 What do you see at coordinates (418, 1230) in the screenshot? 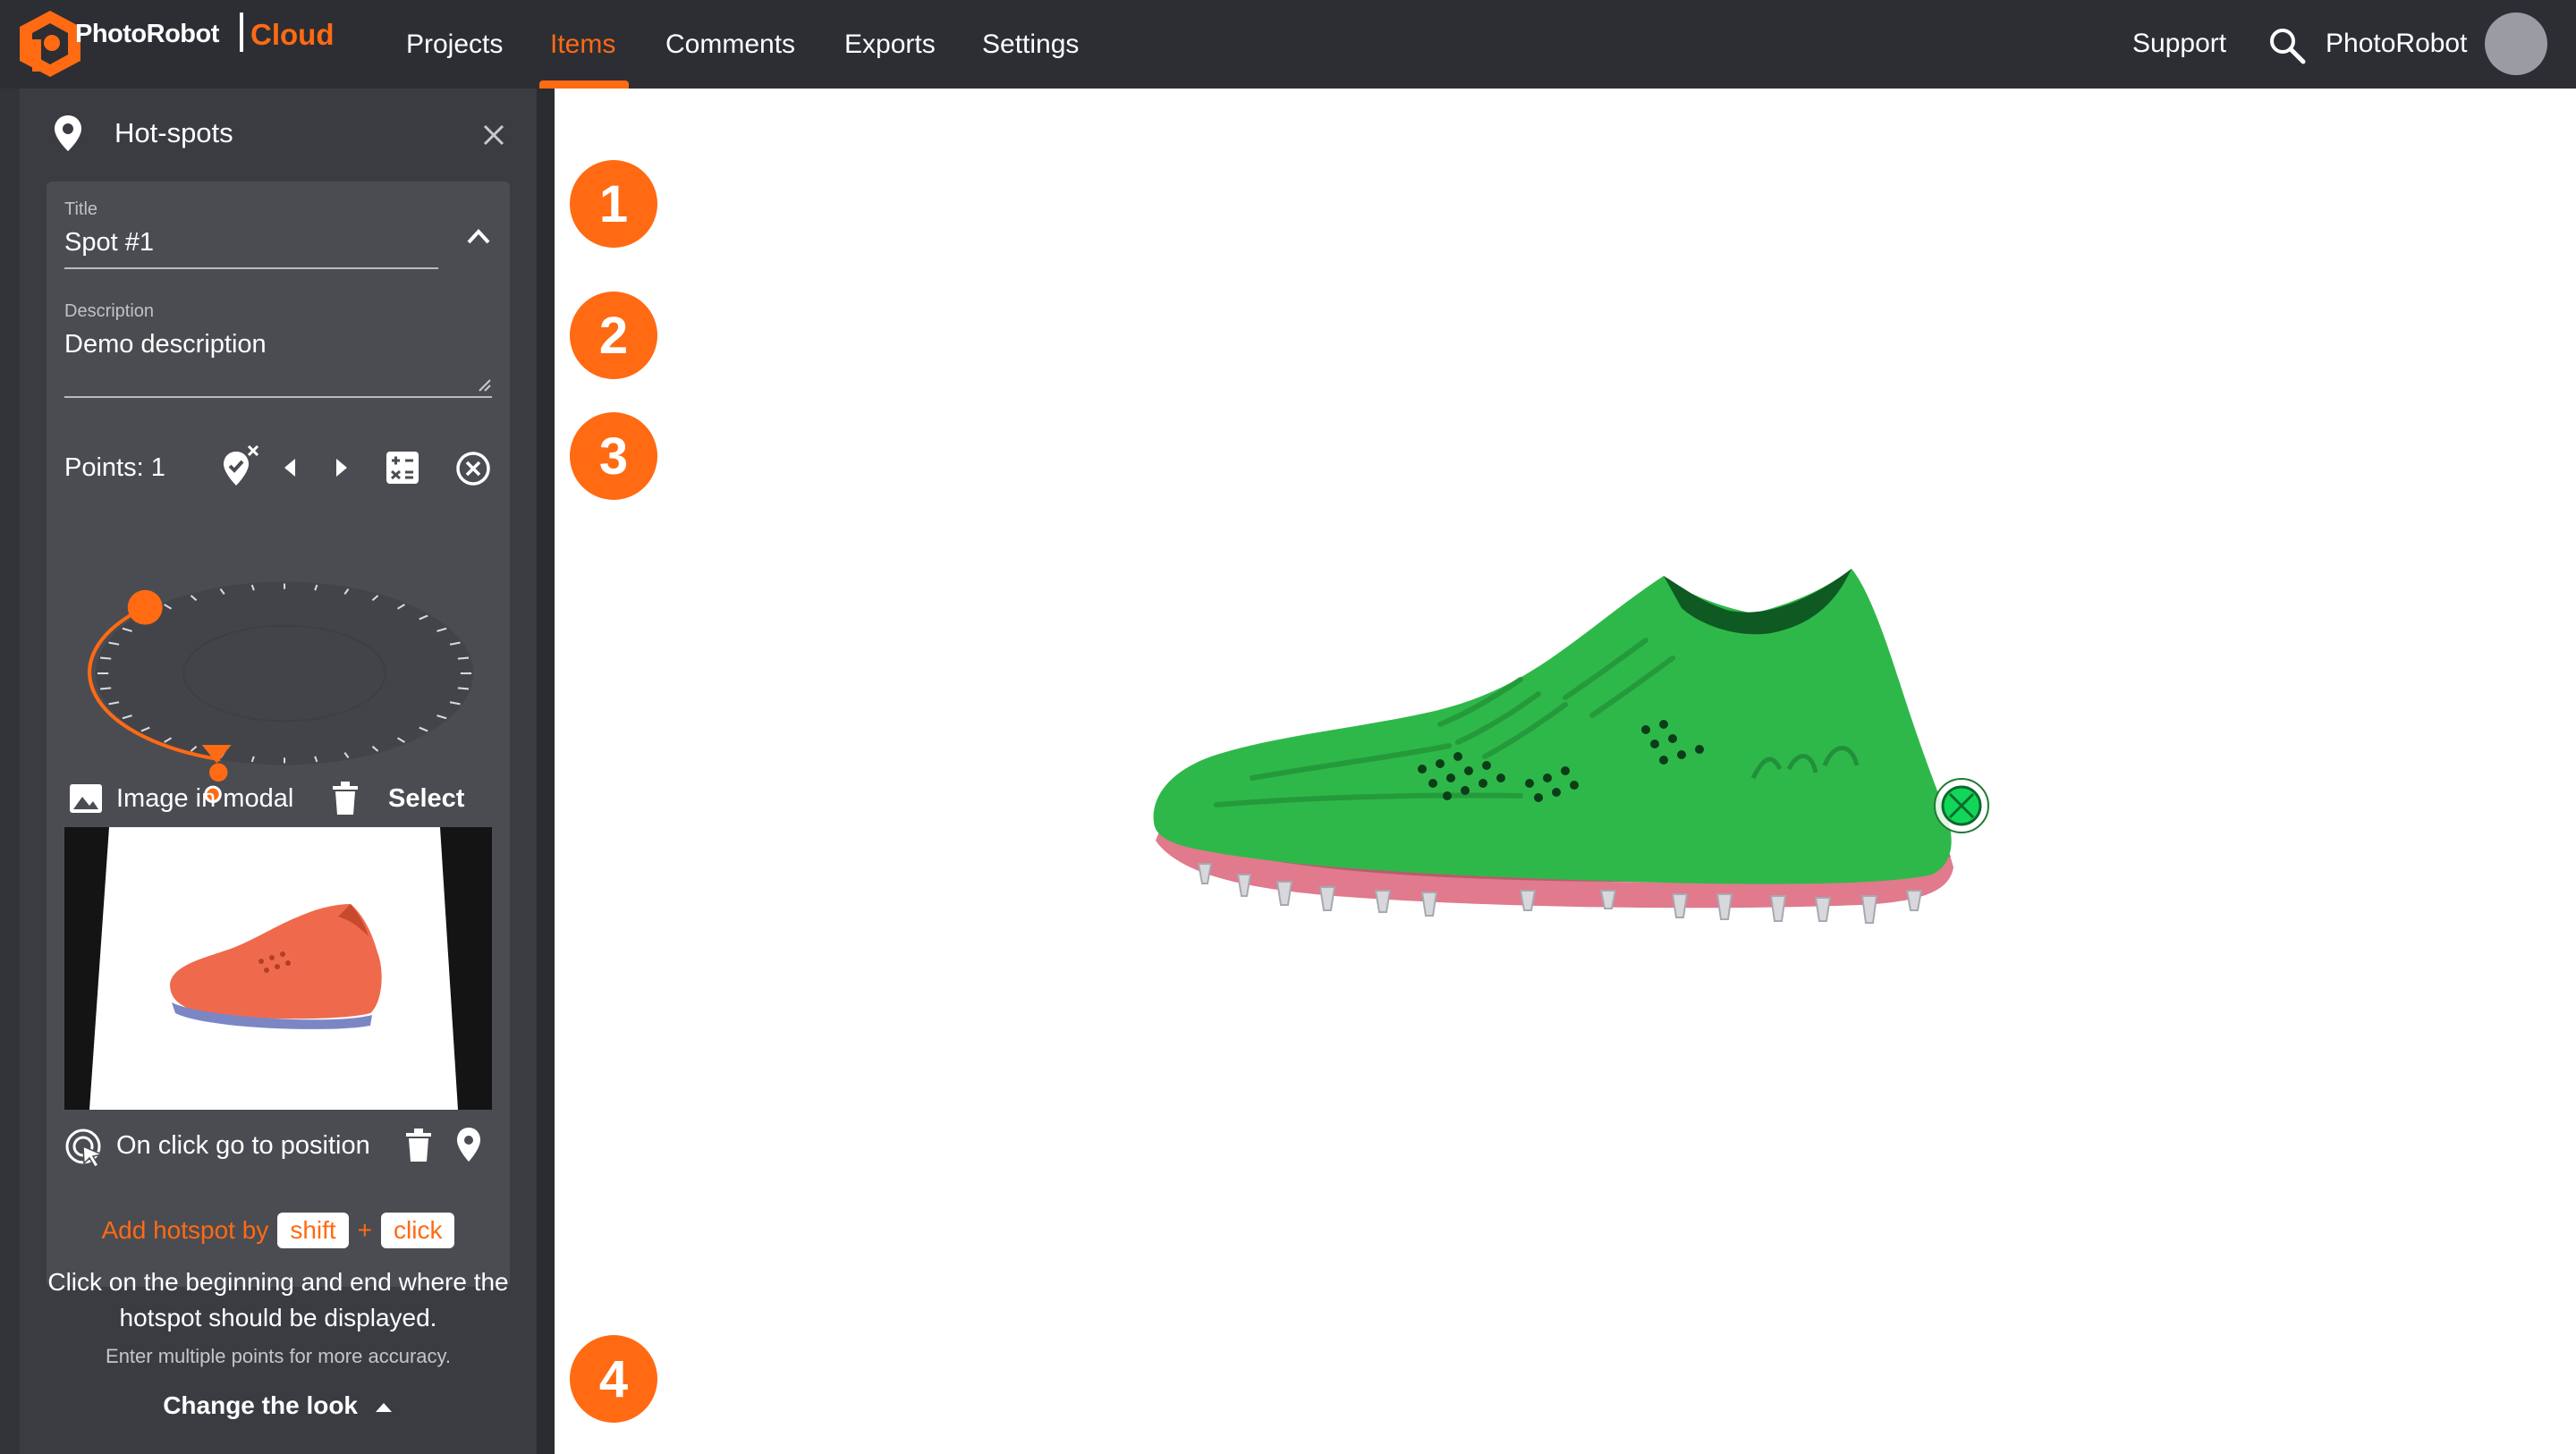
I see `kbd-click: click` at bounding box center [418, 1230].